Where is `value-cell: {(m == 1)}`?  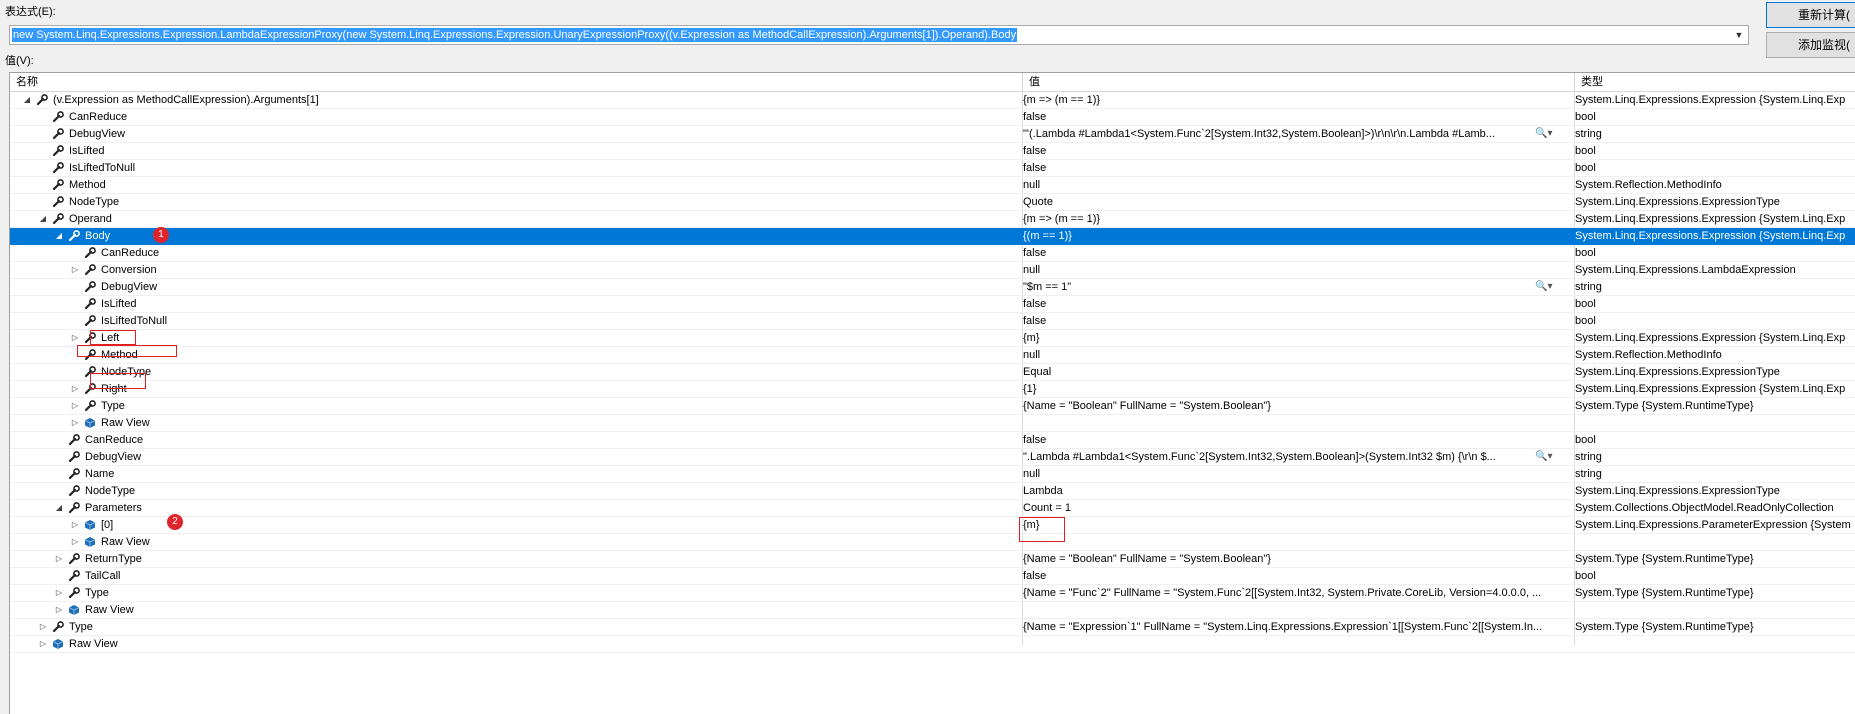 value-cell: {(m == 1)} is located at coordinates (1293, 236).